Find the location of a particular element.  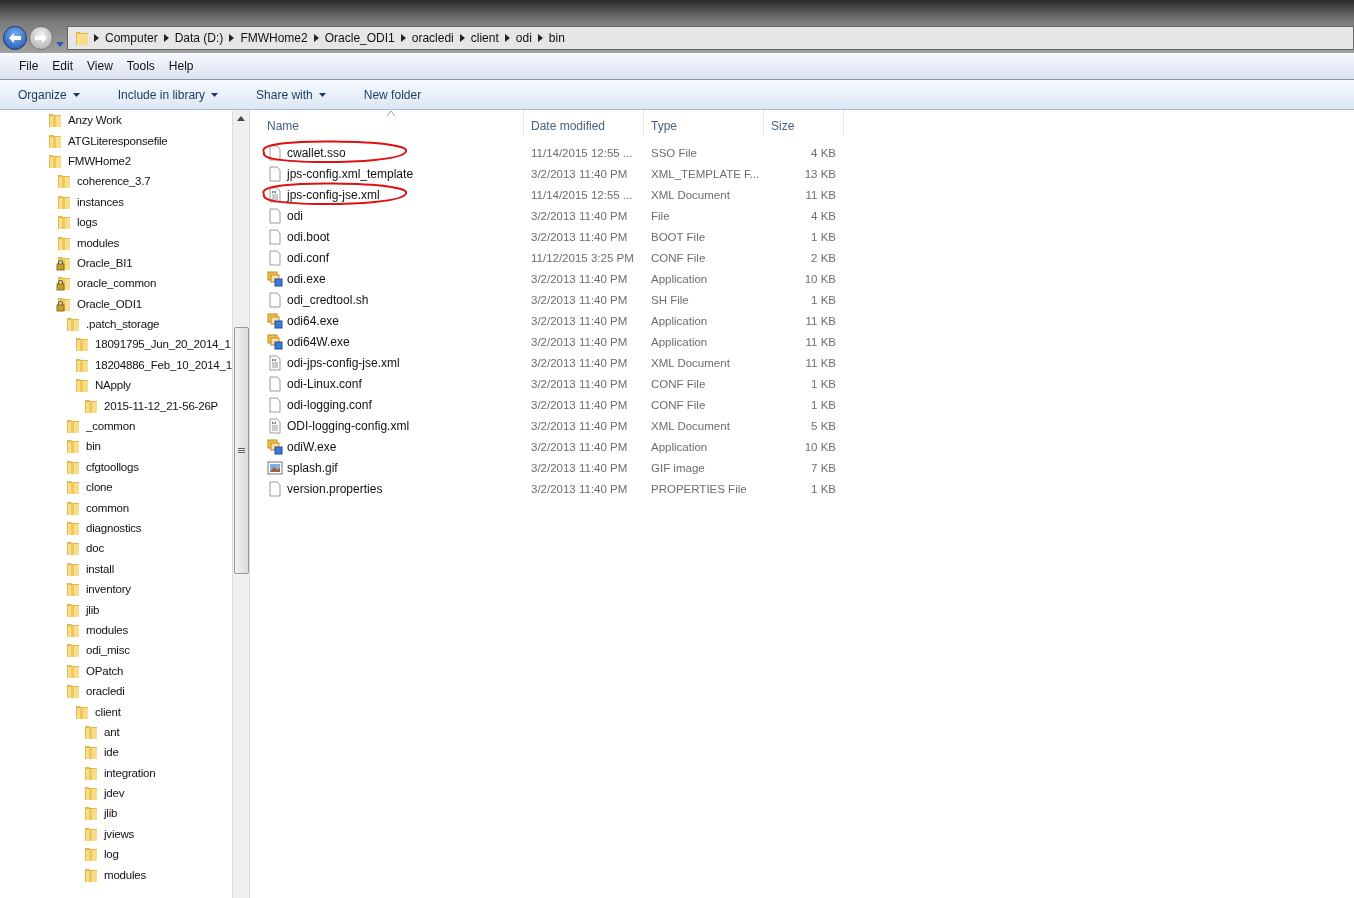

tree-item: ant is located at coordinates (112, 731).